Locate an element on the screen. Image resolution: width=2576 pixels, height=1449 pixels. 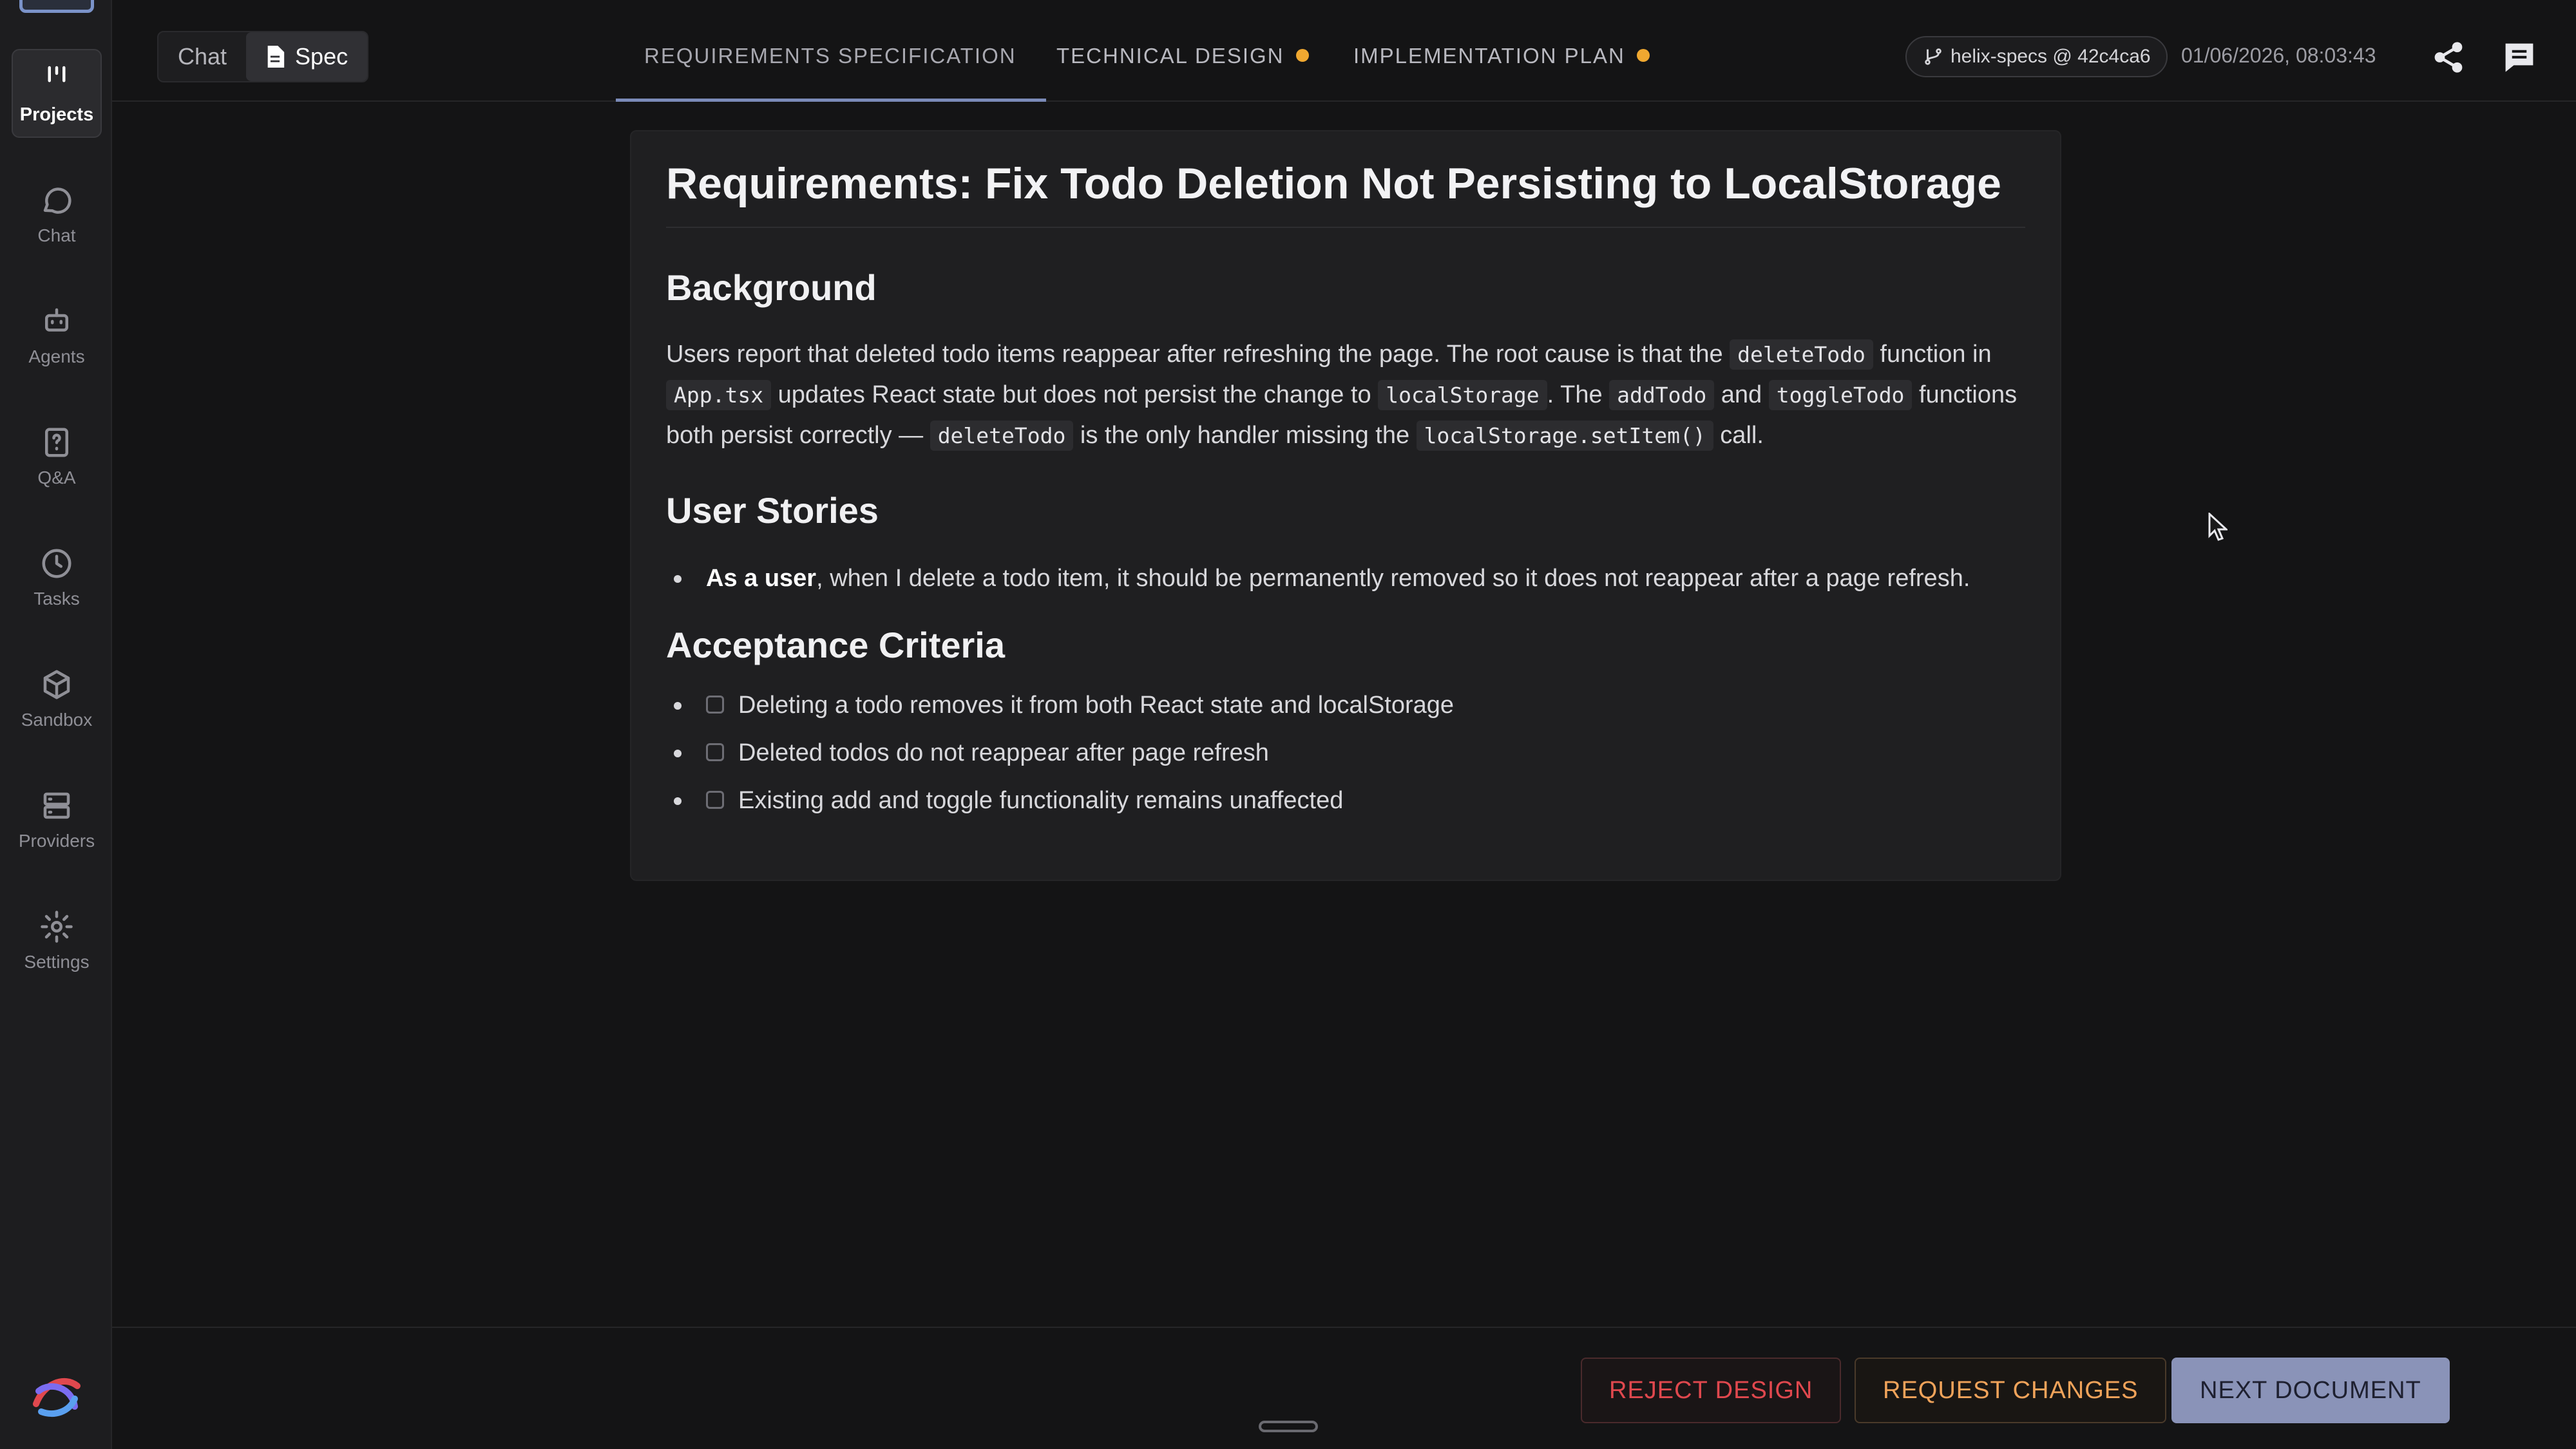
brand-logo-icon is located at coordinates (57, 1396).